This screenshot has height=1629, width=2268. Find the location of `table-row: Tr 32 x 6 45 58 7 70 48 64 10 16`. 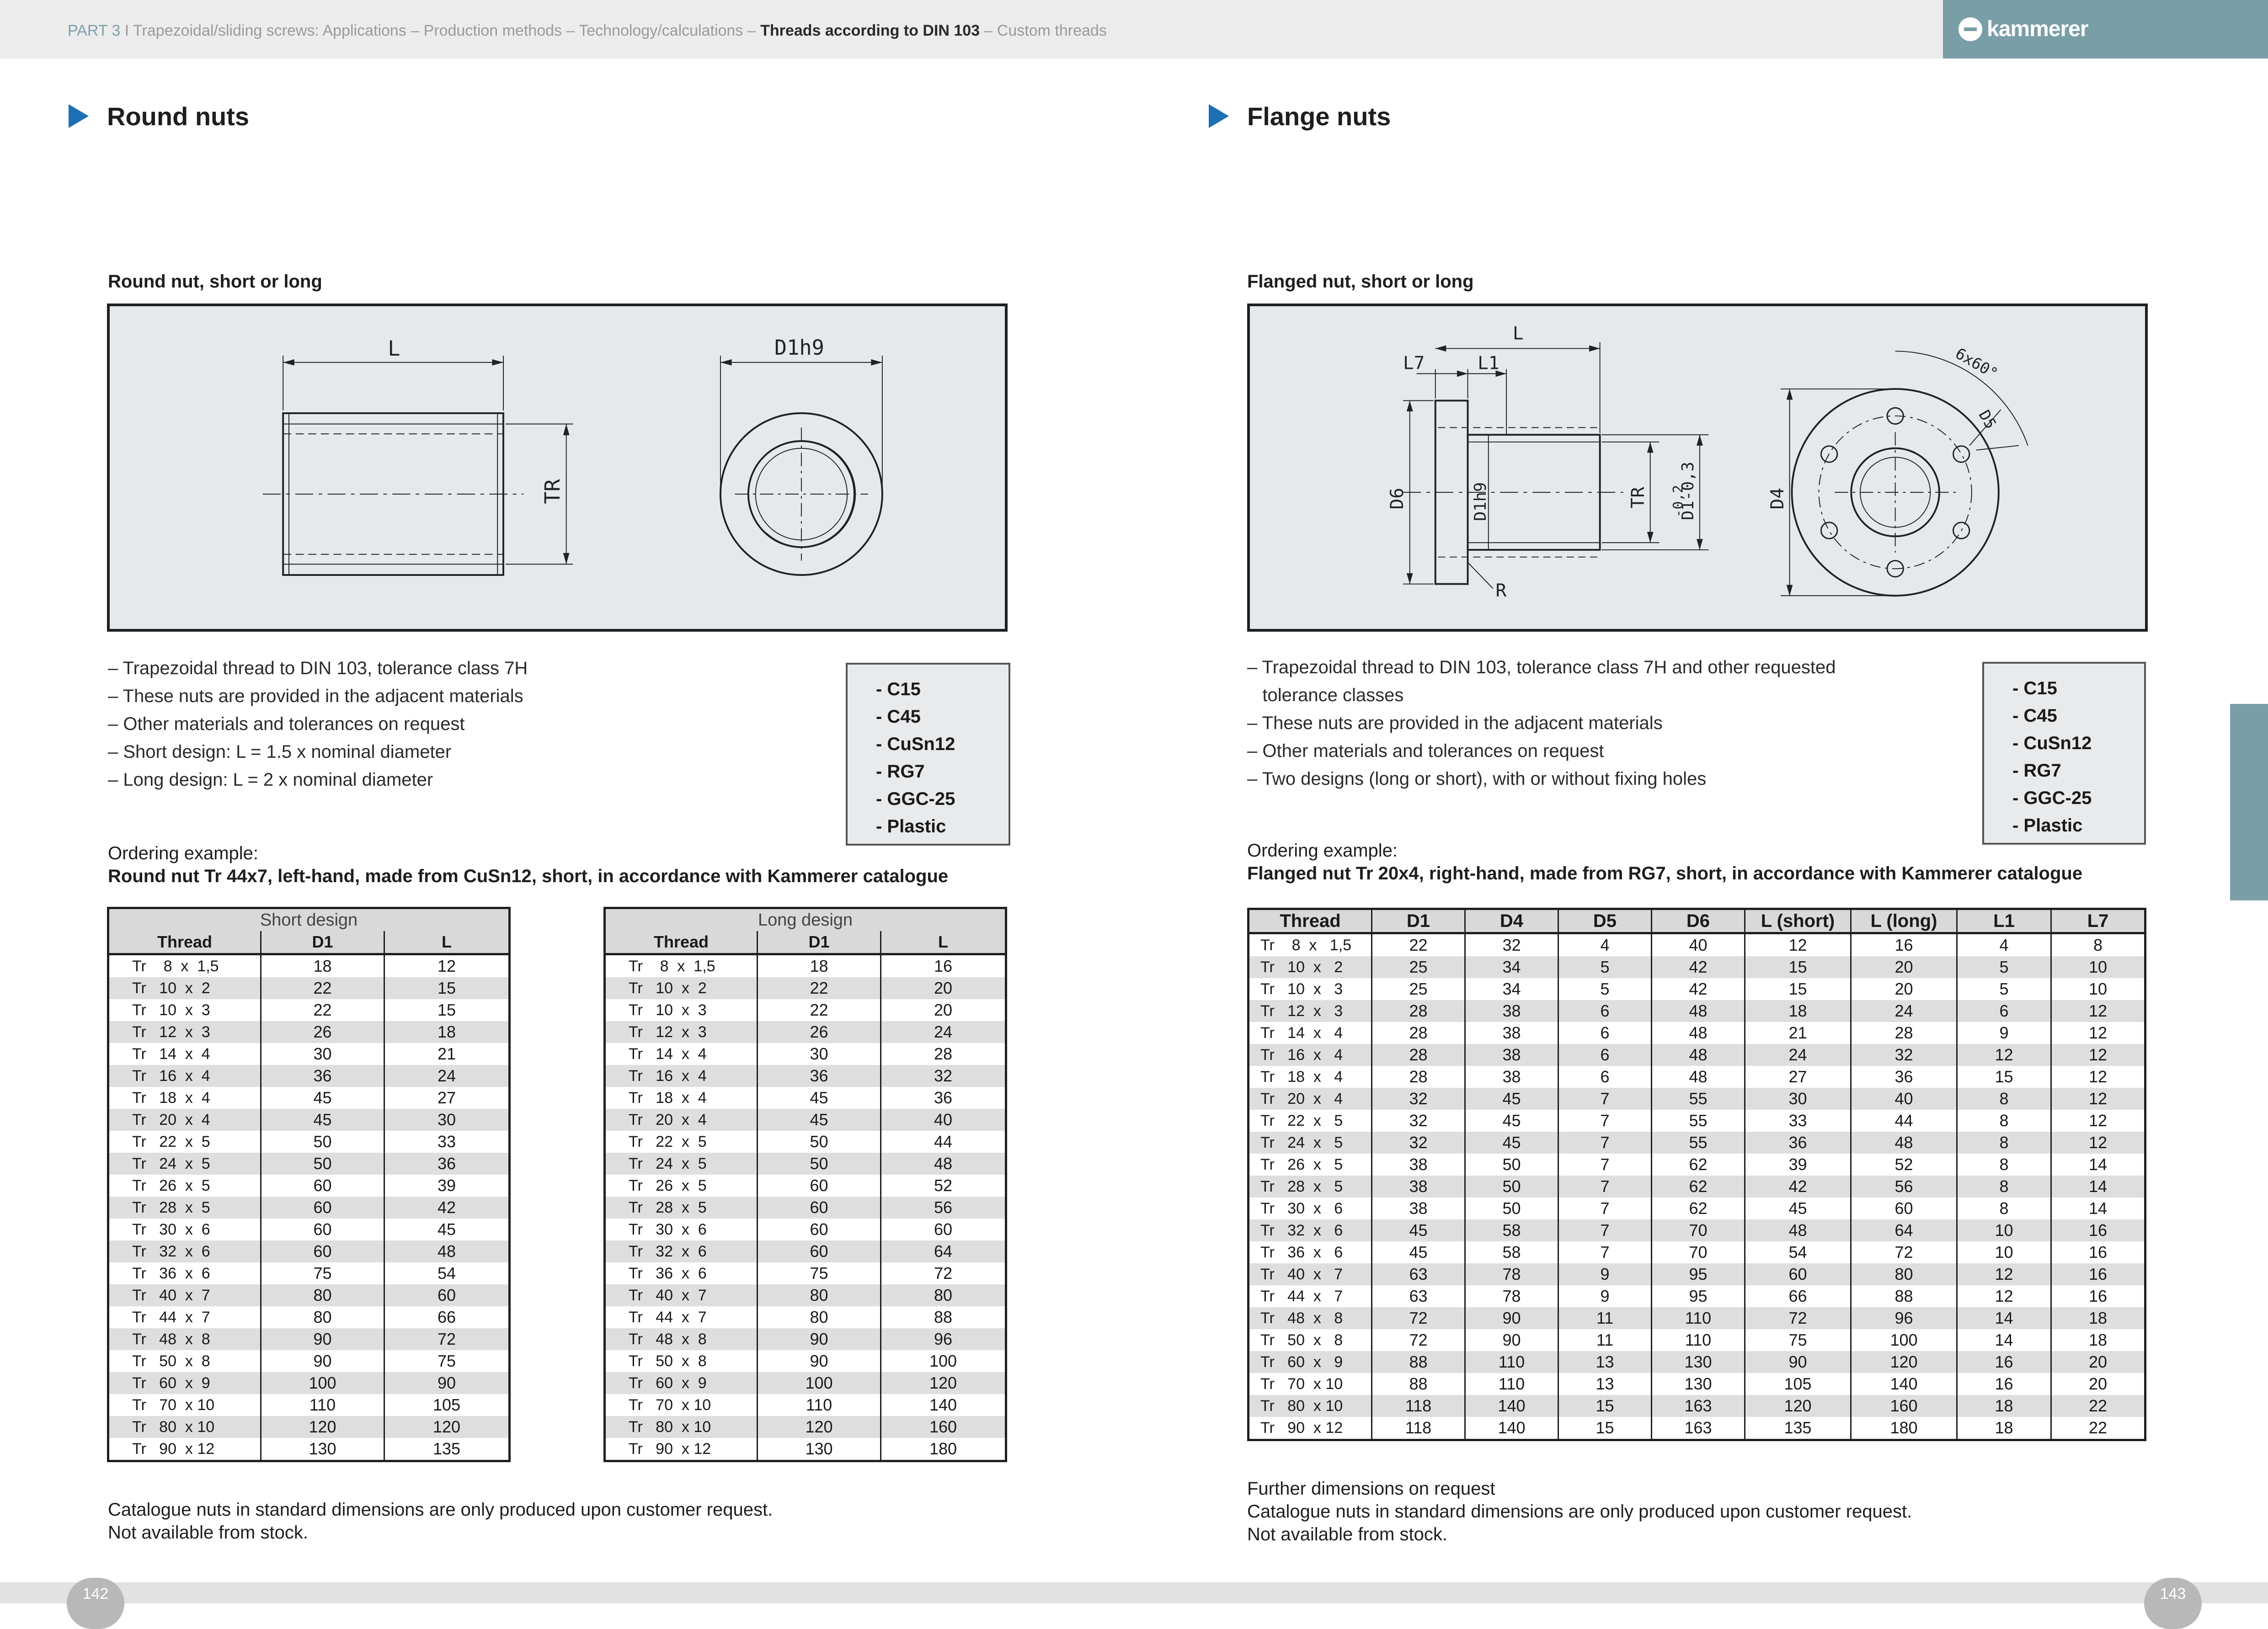

table-row: Tr 32 x 6 45 58 7 70 48 64 10 16 is located at coordinates (1696, 1230).